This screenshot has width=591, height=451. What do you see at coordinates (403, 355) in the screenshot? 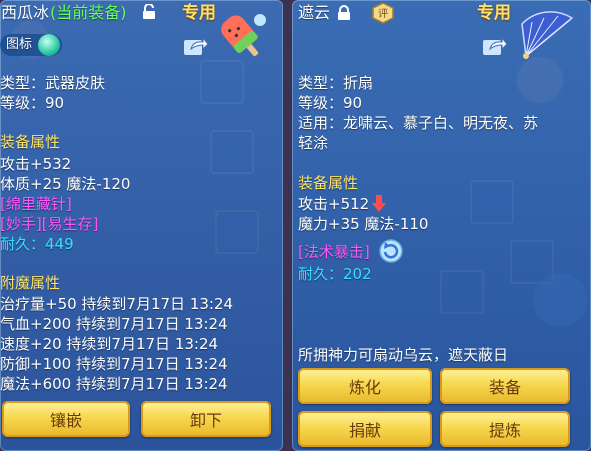
I see `item-description: 所拥神力可扇动乌云，遮天蔽日` at bounding box center [403, 355].